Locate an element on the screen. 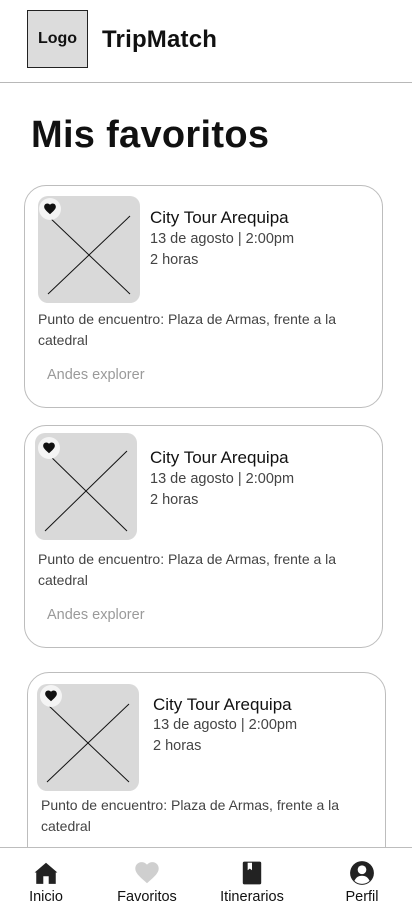 The height and width of the screenshot is (917, 412). nav-label-favoritos: Favoritos is located at coordinates (147, 897).